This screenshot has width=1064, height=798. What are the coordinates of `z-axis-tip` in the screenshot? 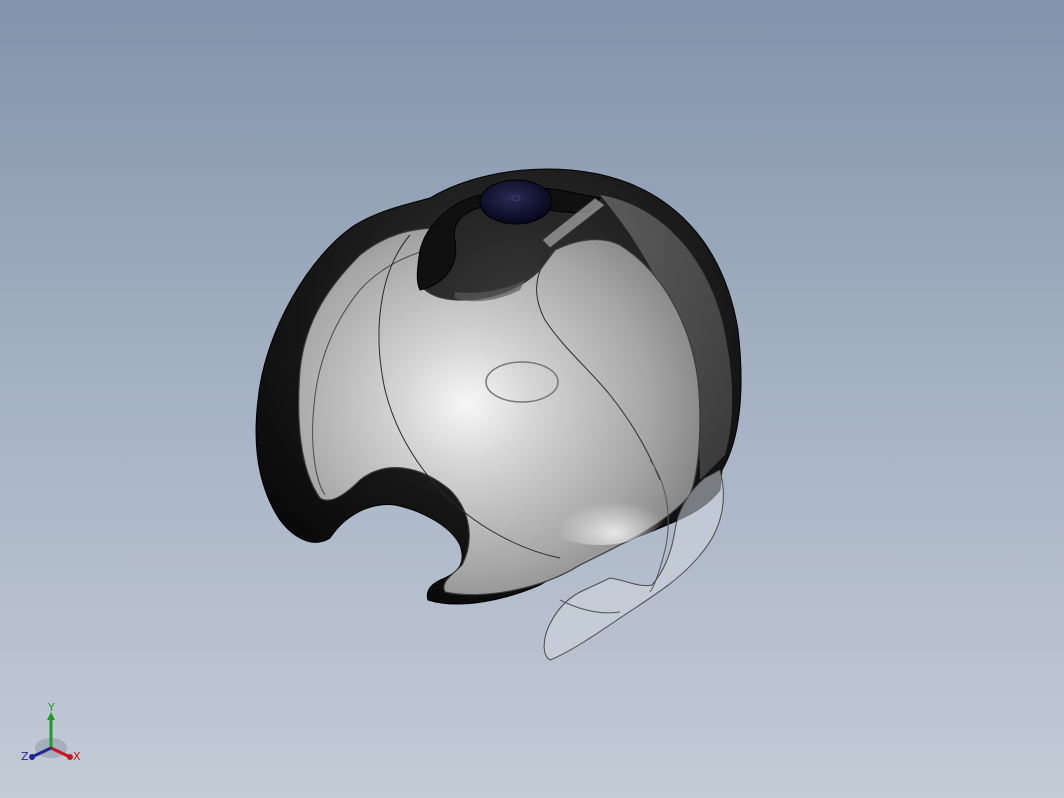 It's located at (32, 757).